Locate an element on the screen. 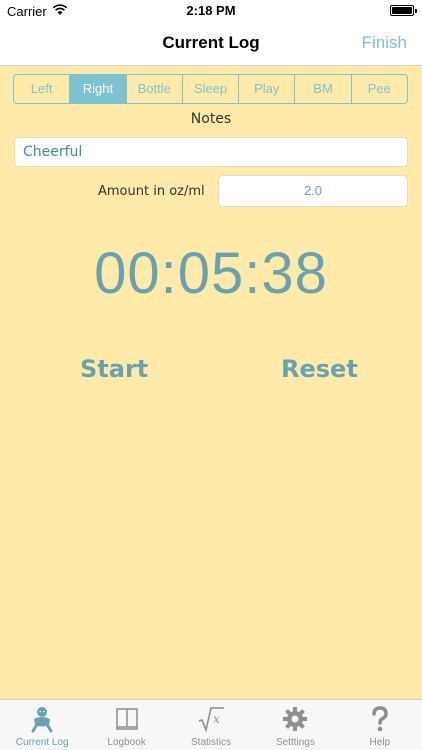 The width and height of the screenshot is (422, 750). amount-input: 2.0 is located at coordinates (313, 191).